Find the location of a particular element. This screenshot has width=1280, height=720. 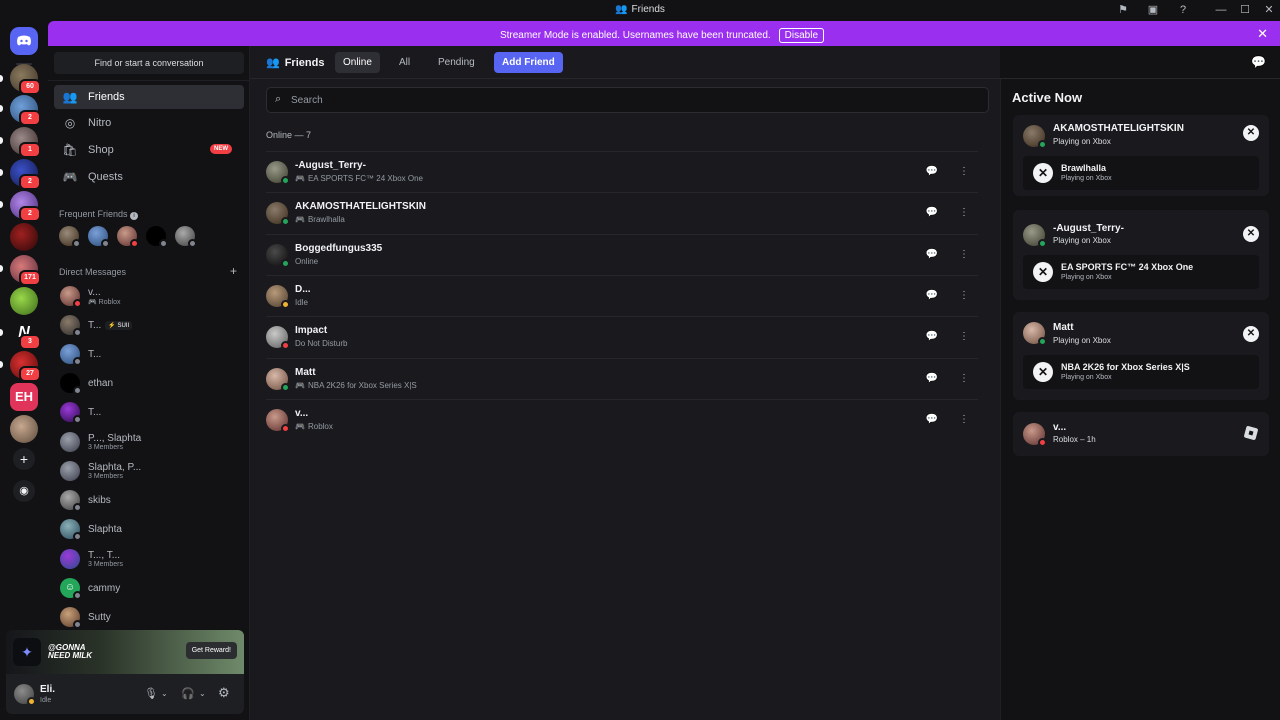

add-friend-button: Add Friend is located at coordinates (528, 62).